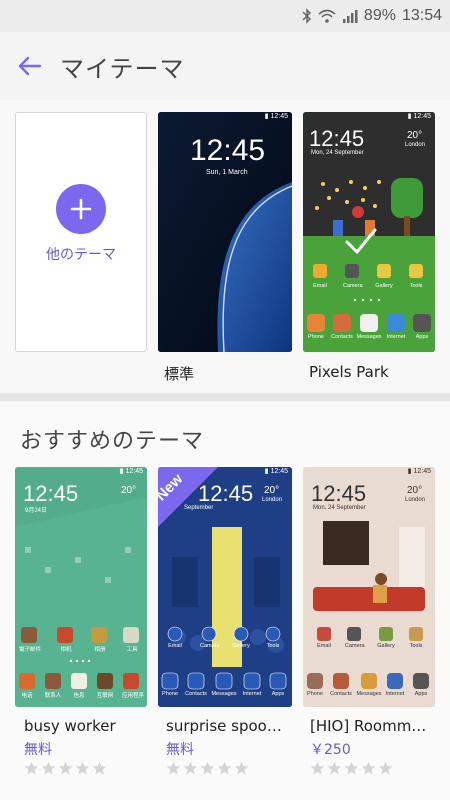  What do you see at coordinates (132, 650) in the screenshot?
I see `app-label: 工具` at bounding box center [132, 650].